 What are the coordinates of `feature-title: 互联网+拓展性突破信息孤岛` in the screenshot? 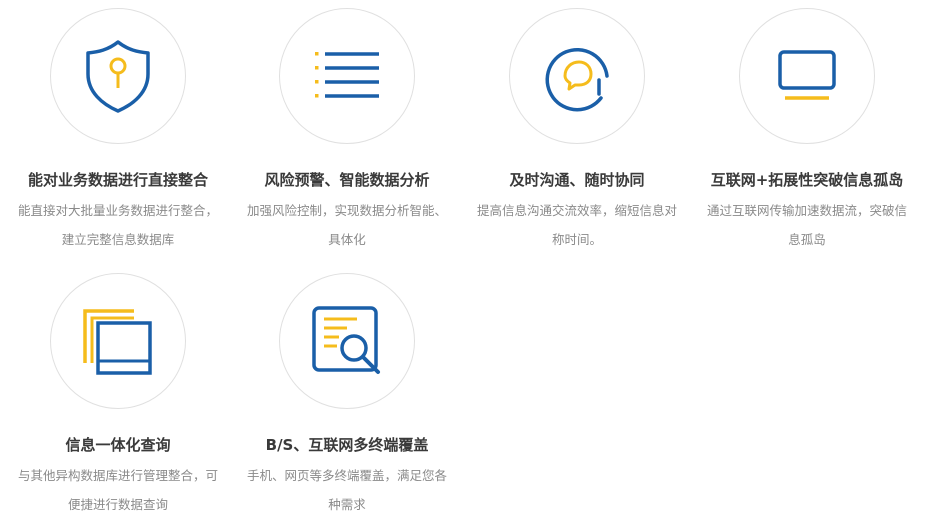 It's located at (807, 180).